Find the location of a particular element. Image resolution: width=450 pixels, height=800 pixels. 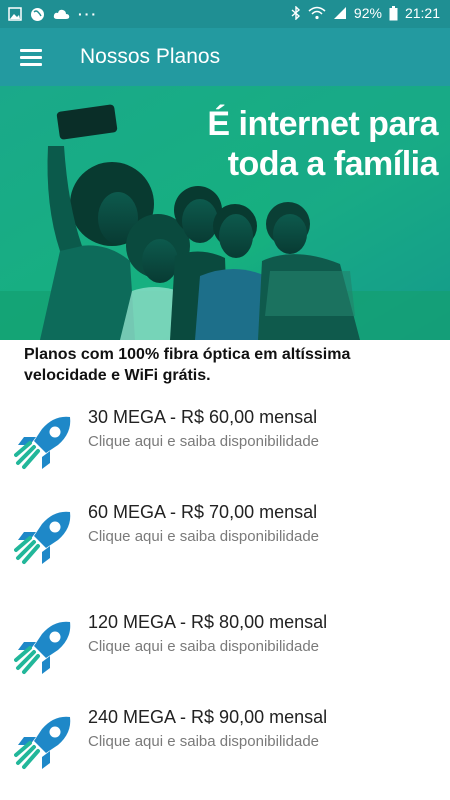

plans-description-line2: velocidade e WiFi grátis. is located at coordinates (117, 375).